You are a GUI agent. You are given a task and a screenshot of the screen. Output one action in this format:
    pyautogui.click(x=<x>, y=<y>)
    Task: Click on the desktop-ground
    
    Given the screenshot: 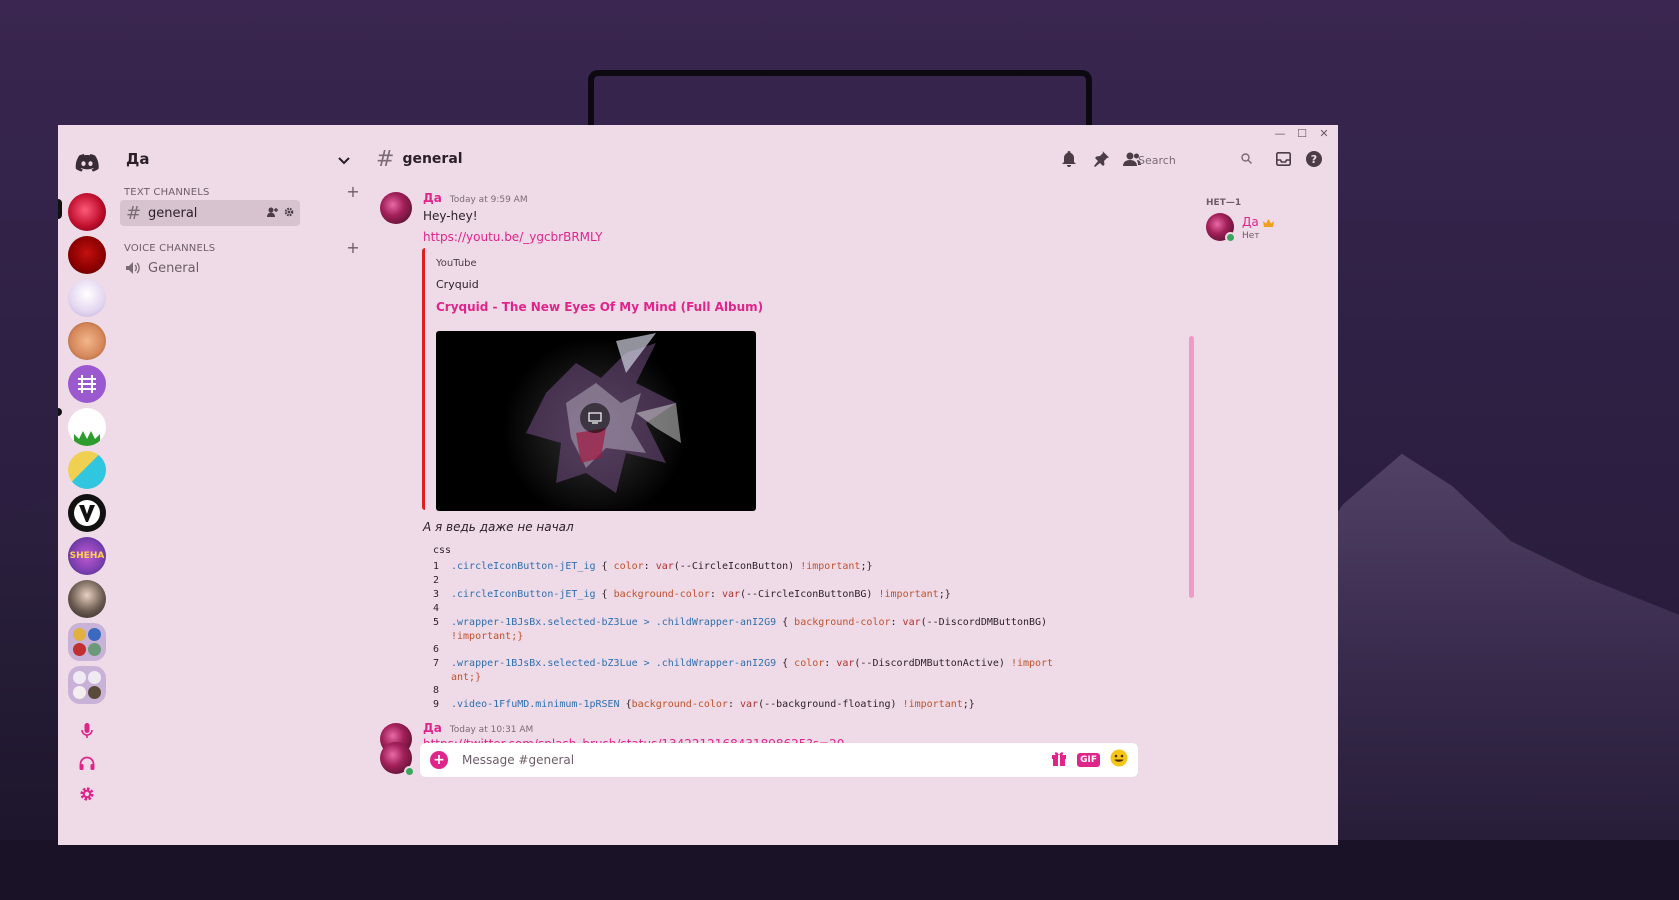 What is the action you would take?
    pyautogui.click(x=839, y=870)
    